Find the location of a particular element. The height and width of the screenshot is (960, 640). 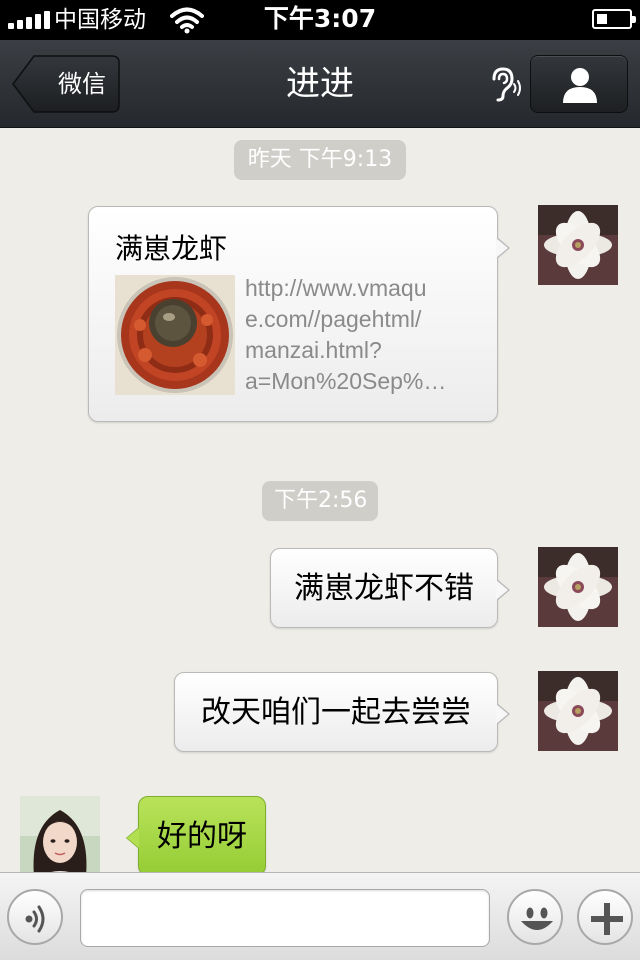

emoji-button is located at coordinates (535, 917).